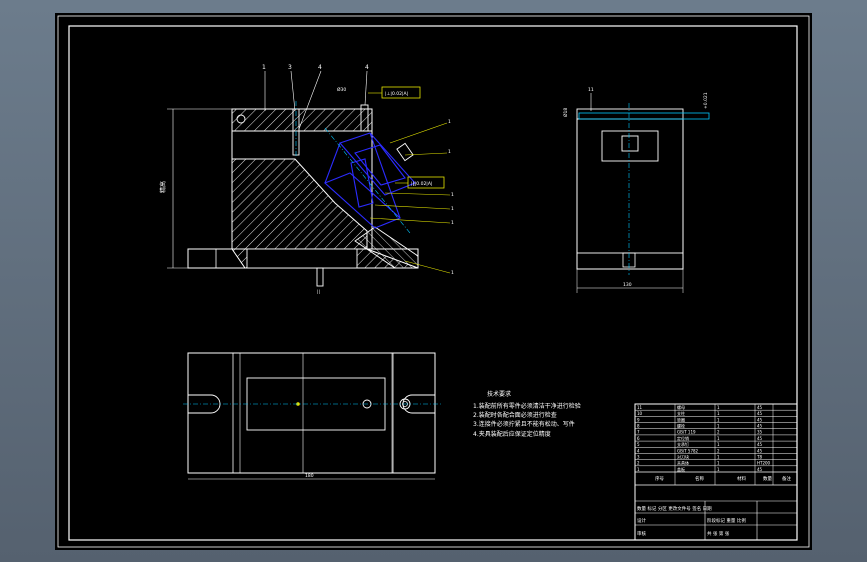 This screenshot has height=562, width=867. I want to click on top-width-dim: 180, so click(309, 476).